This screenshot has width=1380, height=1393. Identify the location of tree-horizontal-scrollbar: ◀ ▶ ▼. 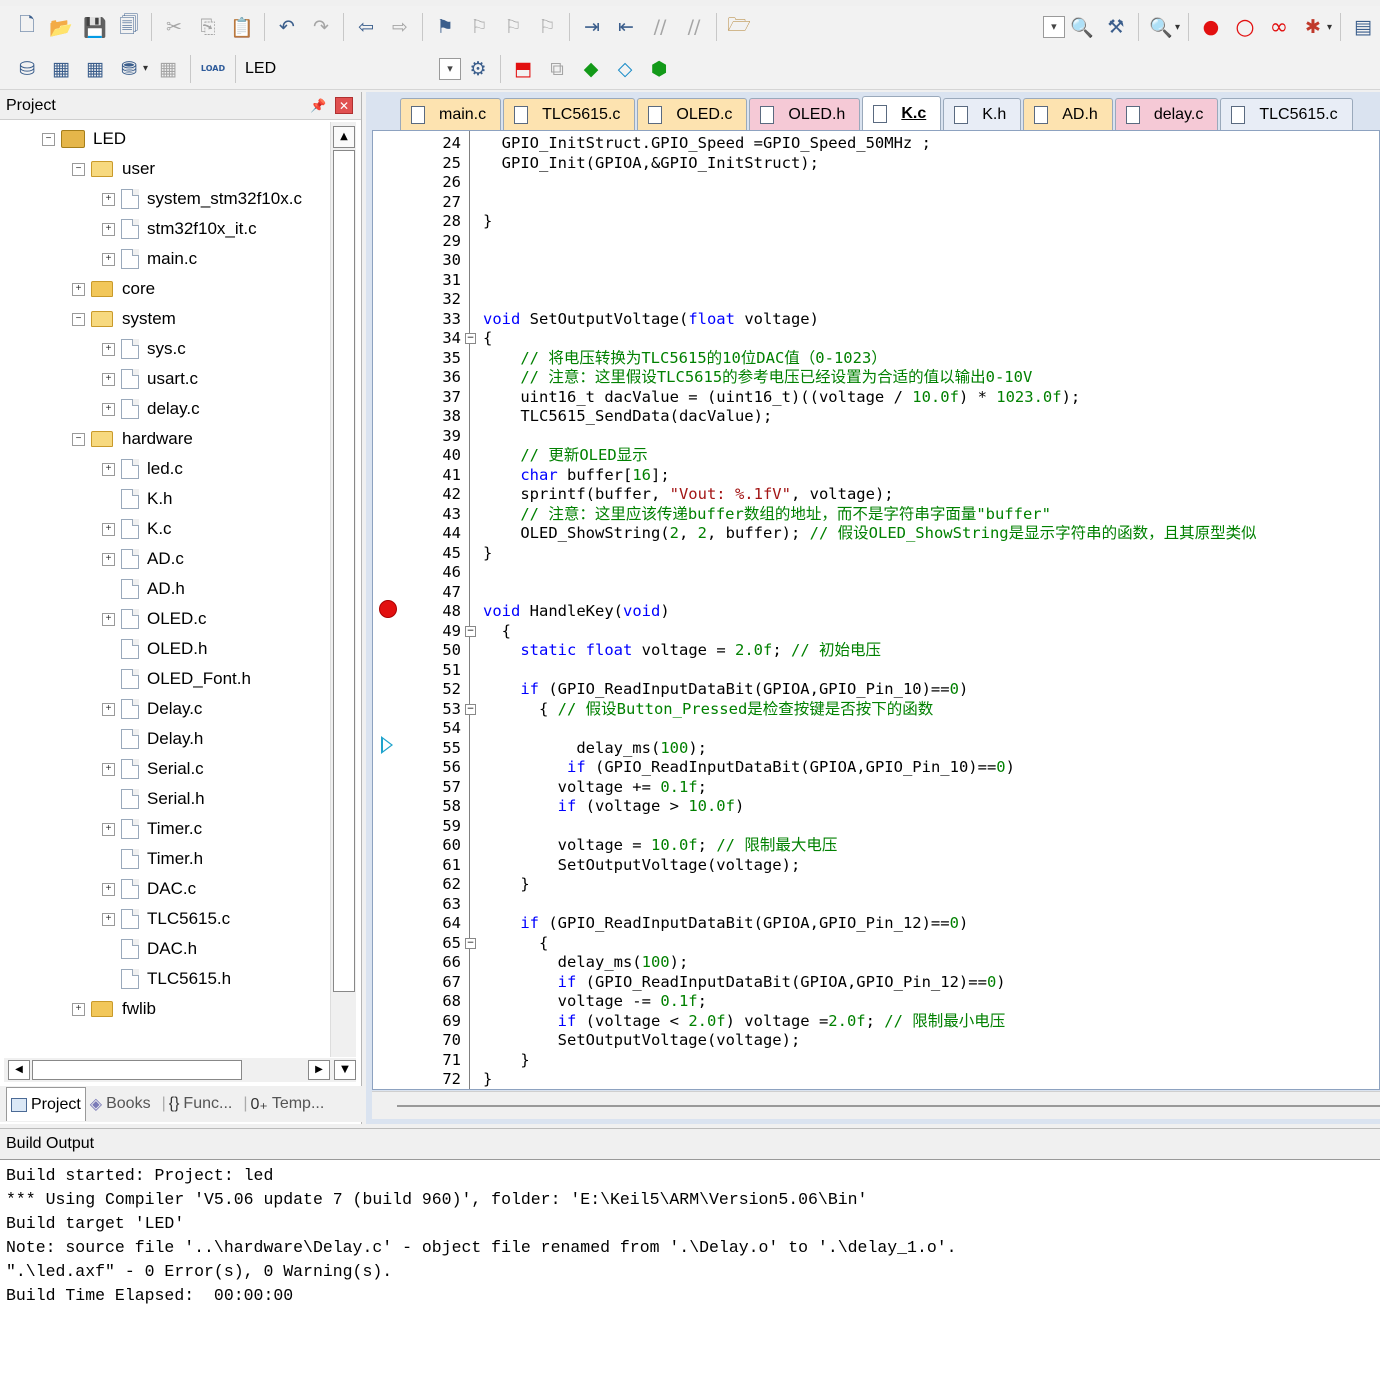
(180, 1070).